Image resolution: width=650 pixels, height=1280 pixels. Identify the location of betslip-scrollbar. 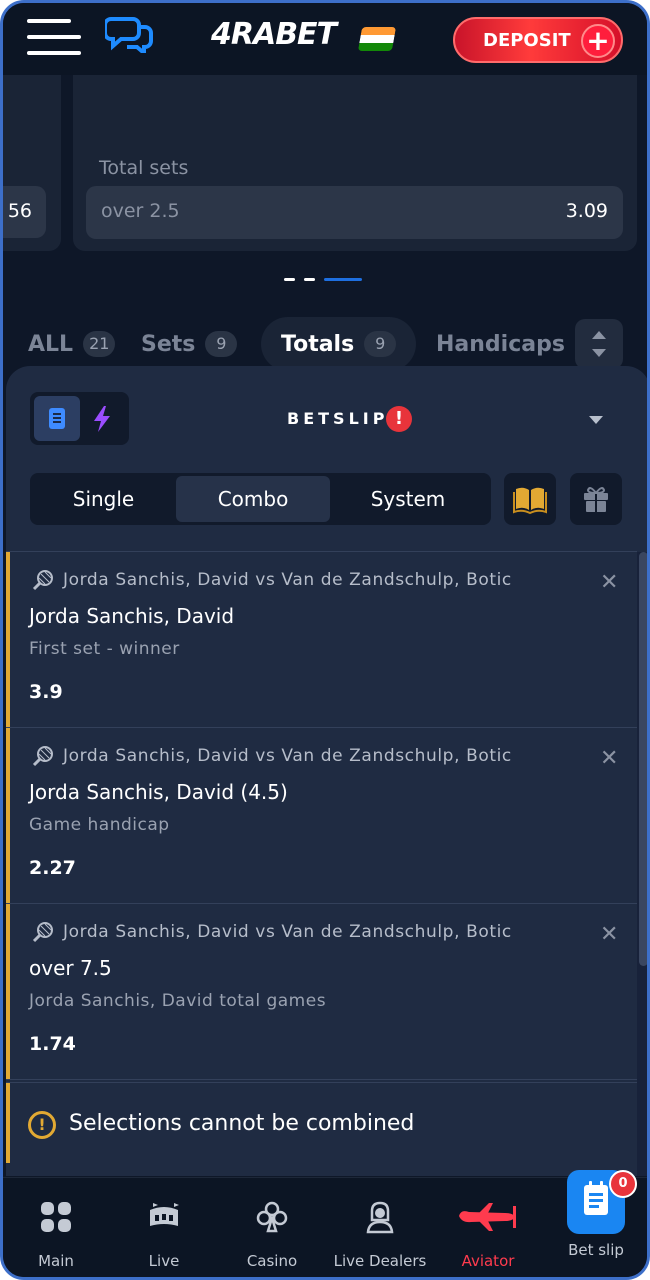
(642, 864).